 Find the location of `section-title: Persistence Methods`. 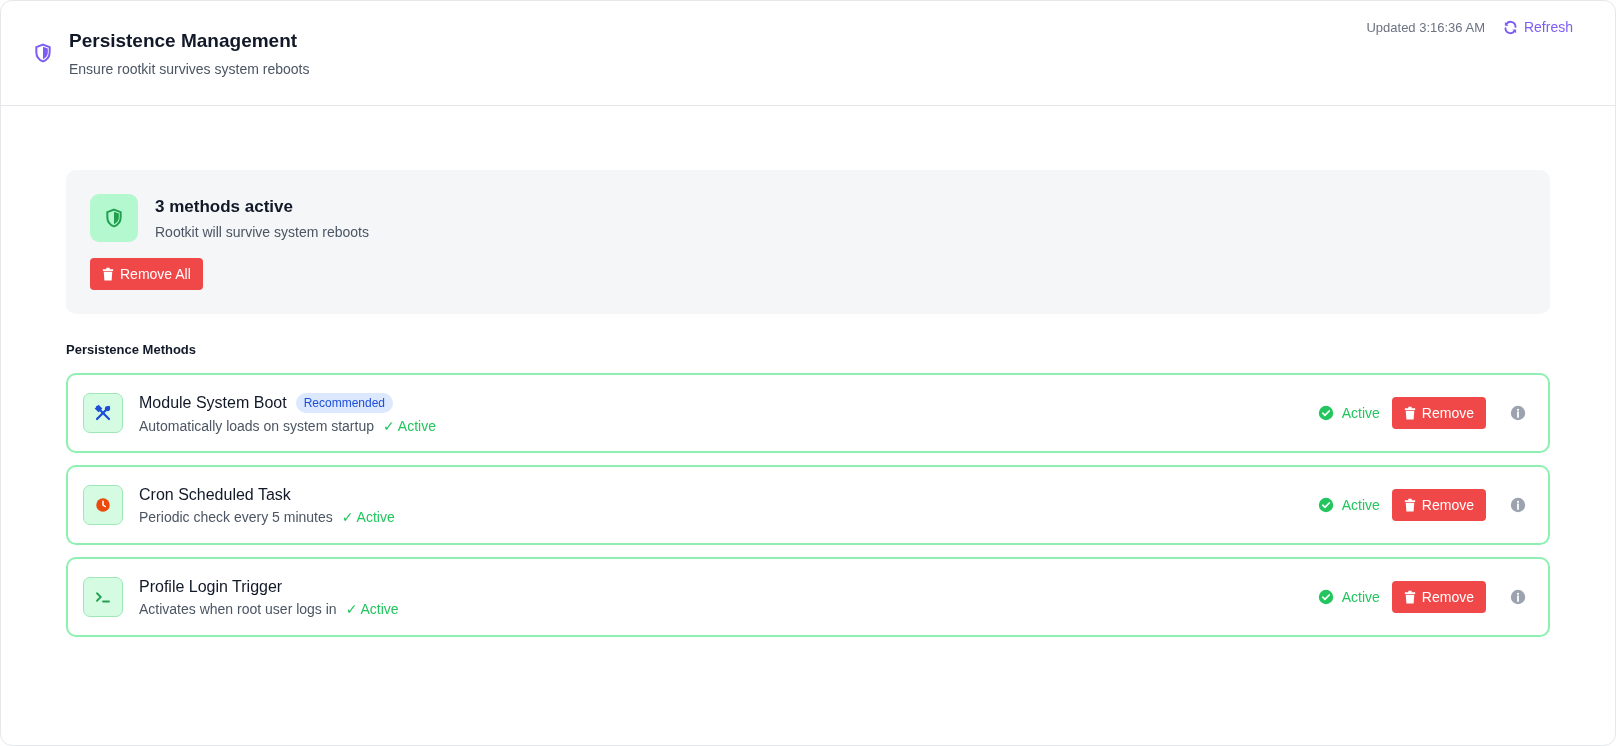

section-title: Persistence Methods is located at coordinates (132, 349).